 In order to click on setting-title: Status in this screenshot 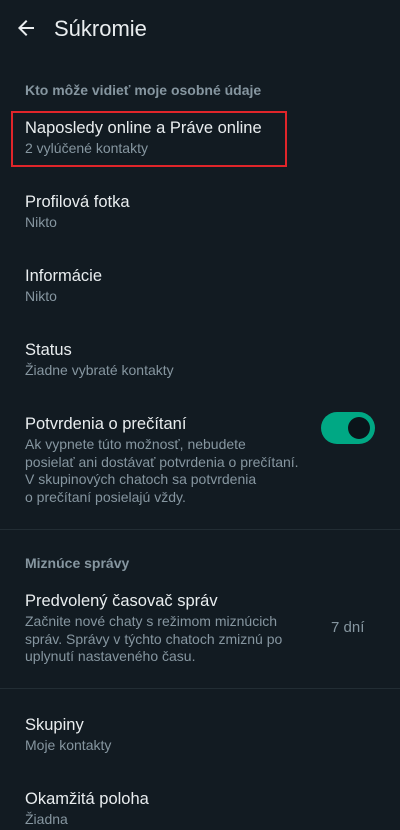, I will do `click(48, 350)`.